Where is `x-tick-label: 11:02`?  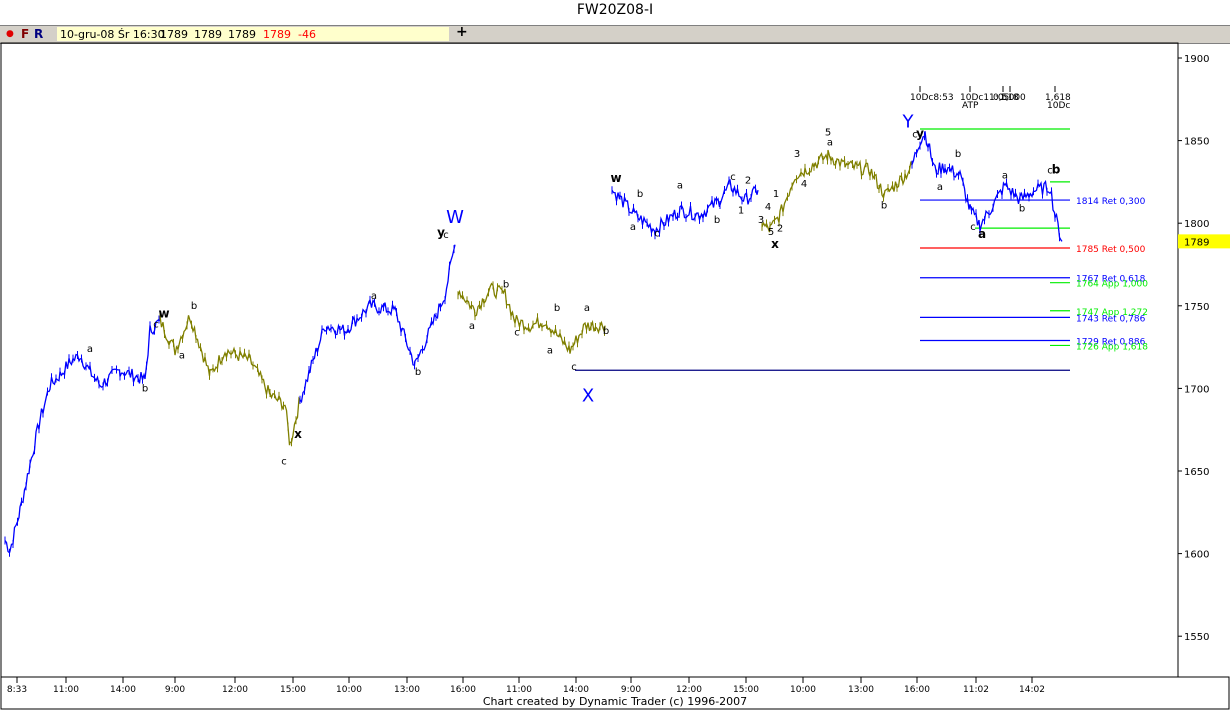
x-tick-label: 11:02 is located at coordinates (976, 690).